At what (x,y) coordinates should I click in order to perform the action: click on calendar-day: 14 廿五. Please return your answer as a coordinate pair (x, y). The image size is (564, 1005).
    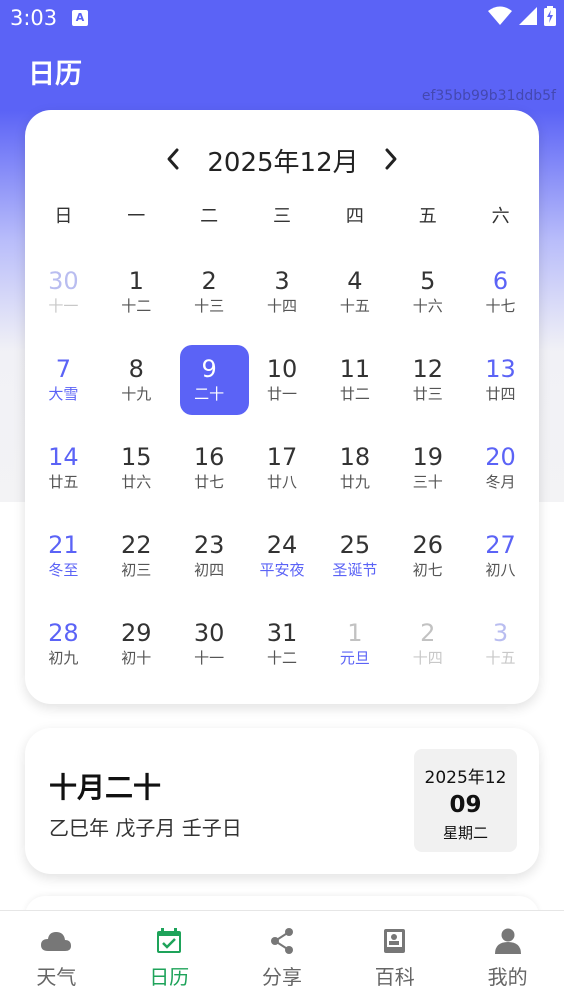
    Looking at the image, I should click on (63, 478).